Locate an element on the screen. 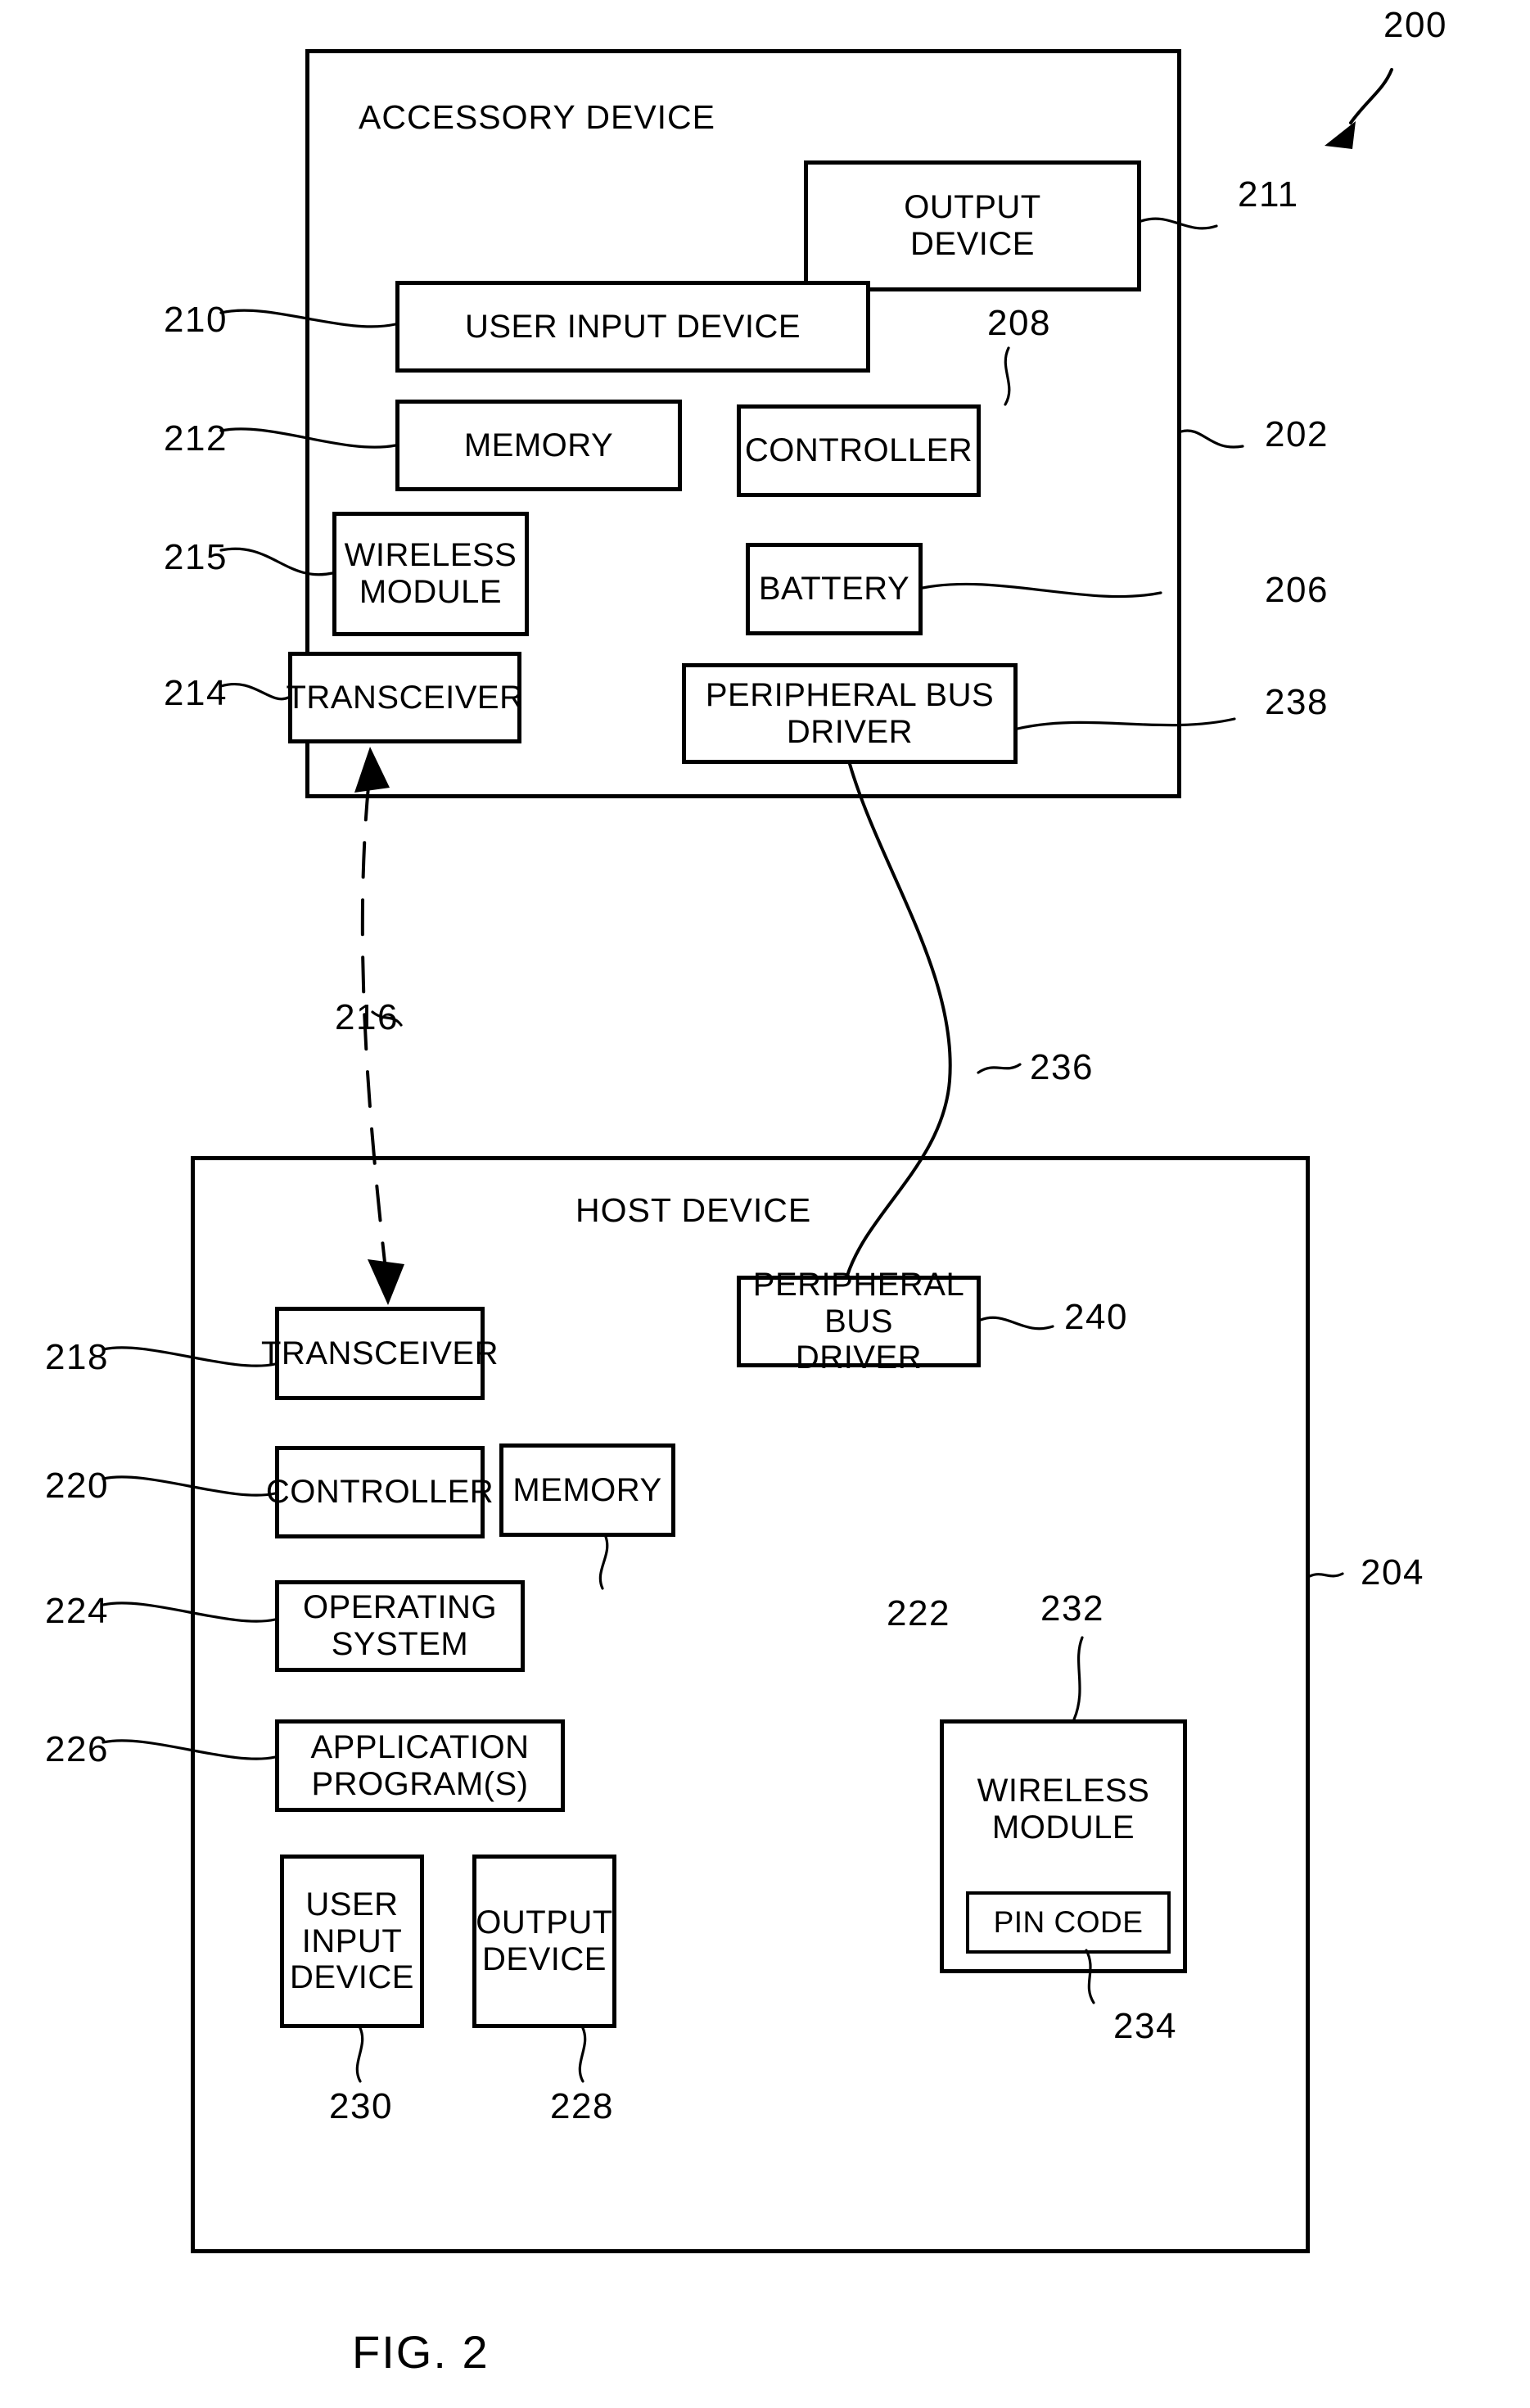 Image resolution: width=1530 pixels, height=2408 pixels. accessory-user-input-device-box: USER INPUT DEVICE is located at coordinates (633, 327).